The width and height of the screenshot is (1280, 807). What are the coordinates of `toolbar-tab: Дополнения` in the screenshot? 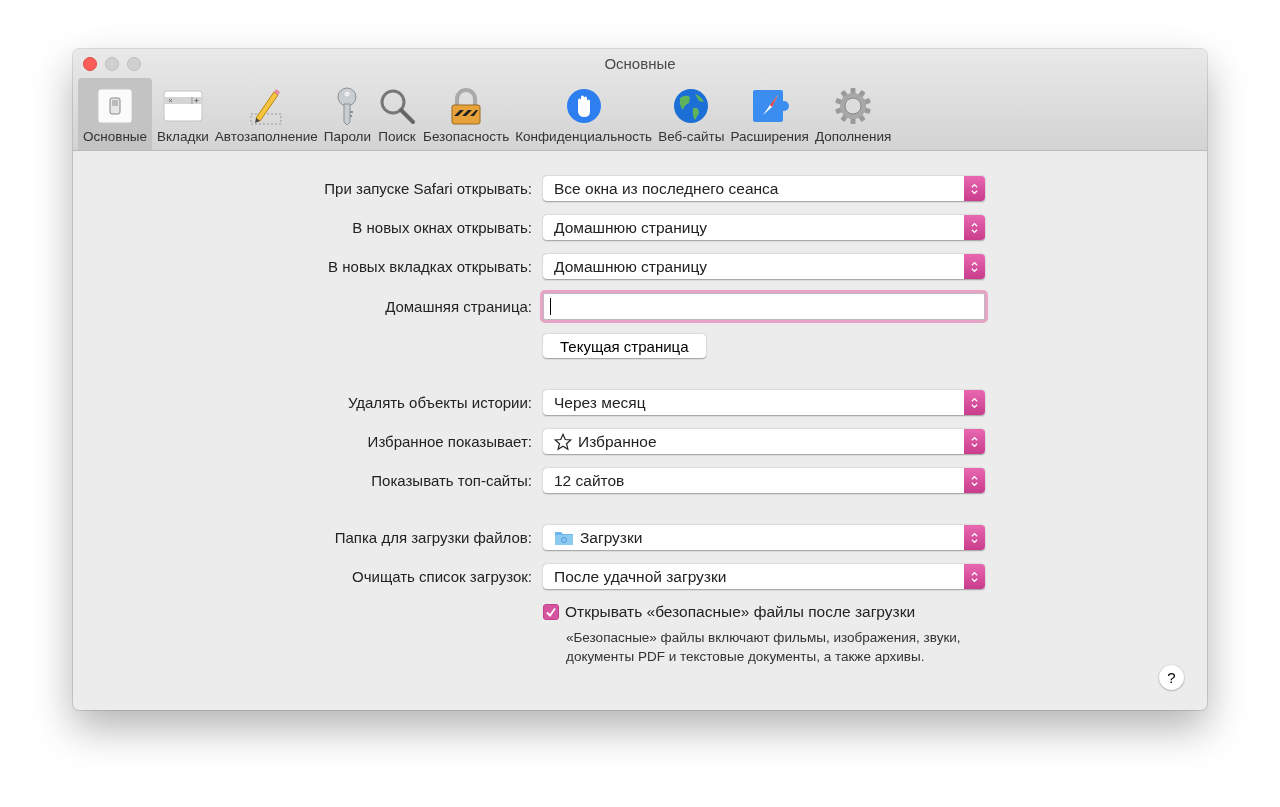 It's located at (853, 114).